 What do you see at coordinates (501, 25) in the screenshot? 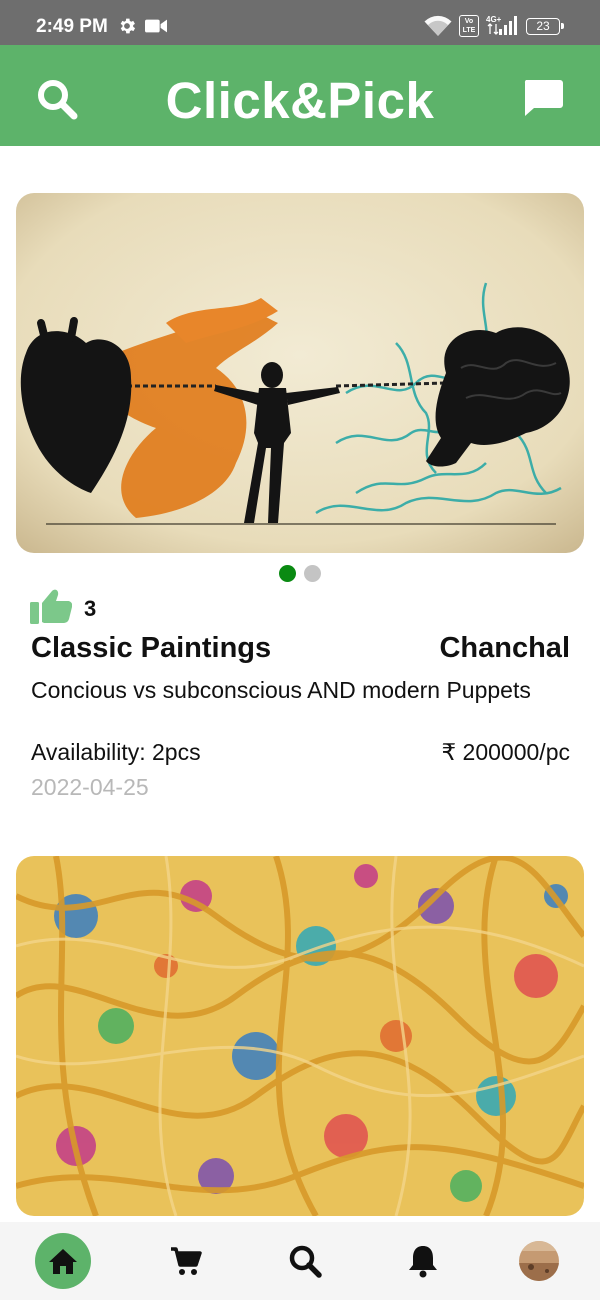
I see `signal-icon: 4G+` at bounding box center [501, 25].